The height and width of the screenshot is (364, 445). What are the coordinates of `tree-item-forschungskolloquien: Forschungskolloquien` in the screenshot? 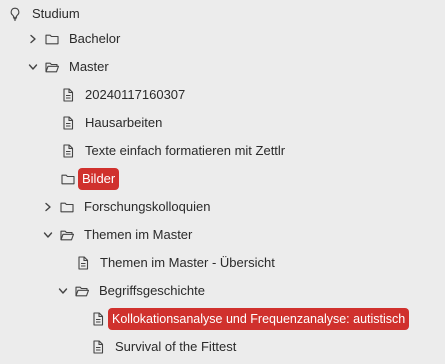 It's located at (222, 207).